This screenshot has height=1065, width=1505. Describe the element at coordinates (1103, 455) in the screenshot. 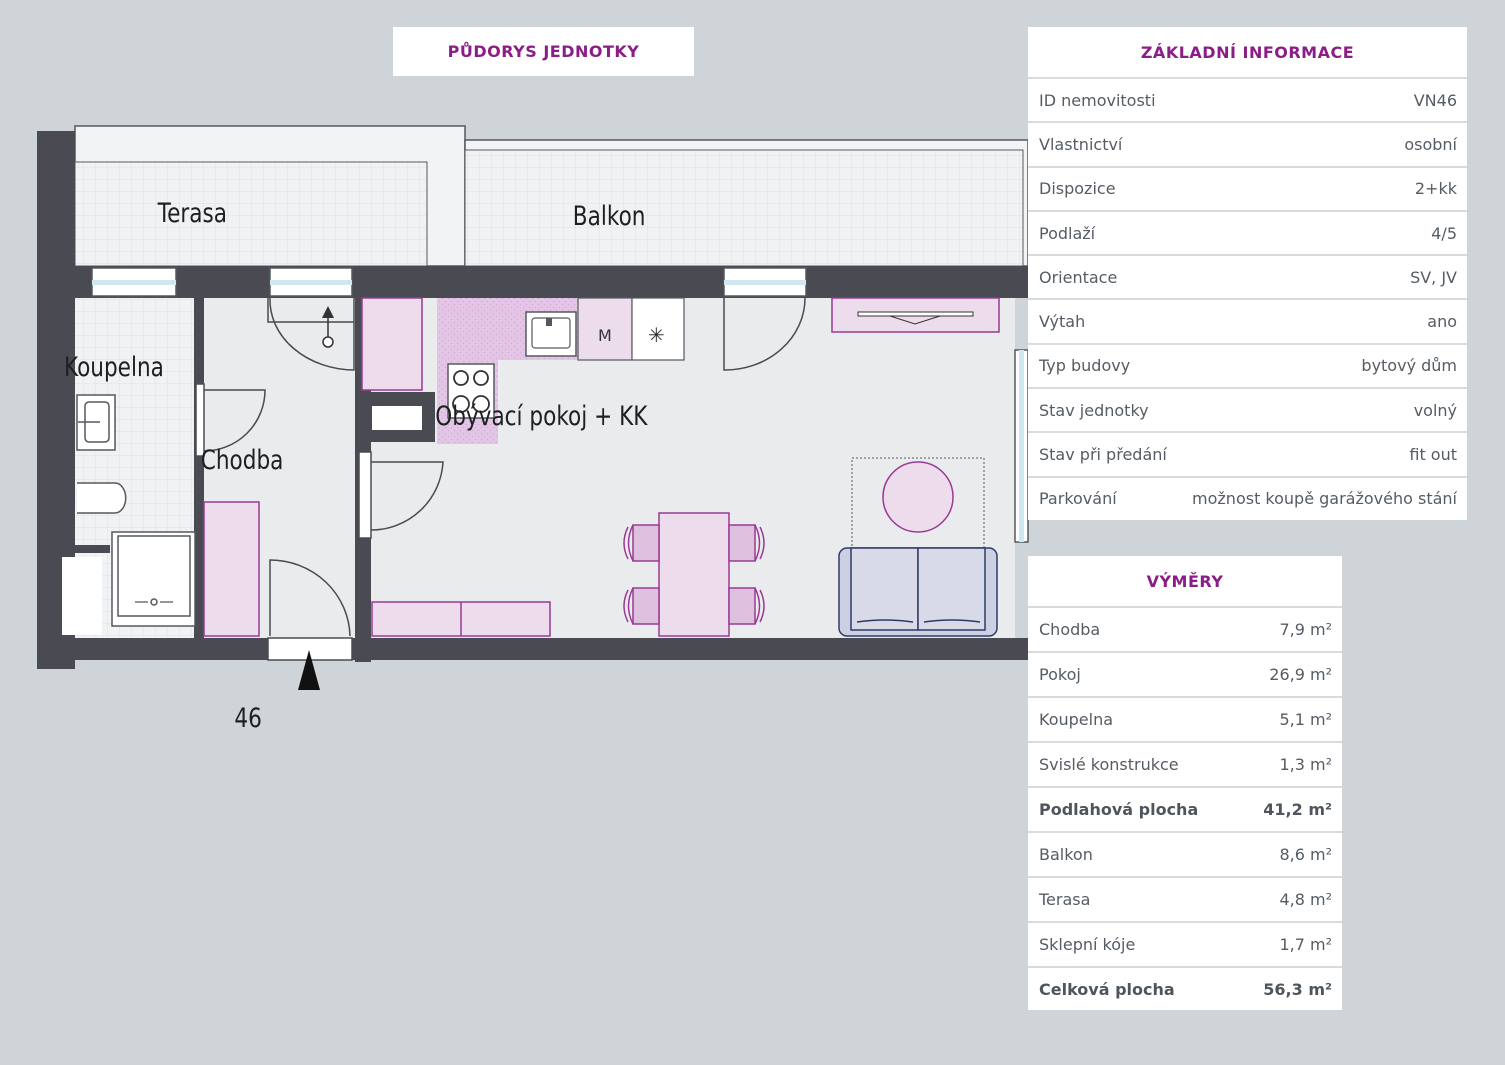

I see `info-row-label: Stav při předání` at that location.